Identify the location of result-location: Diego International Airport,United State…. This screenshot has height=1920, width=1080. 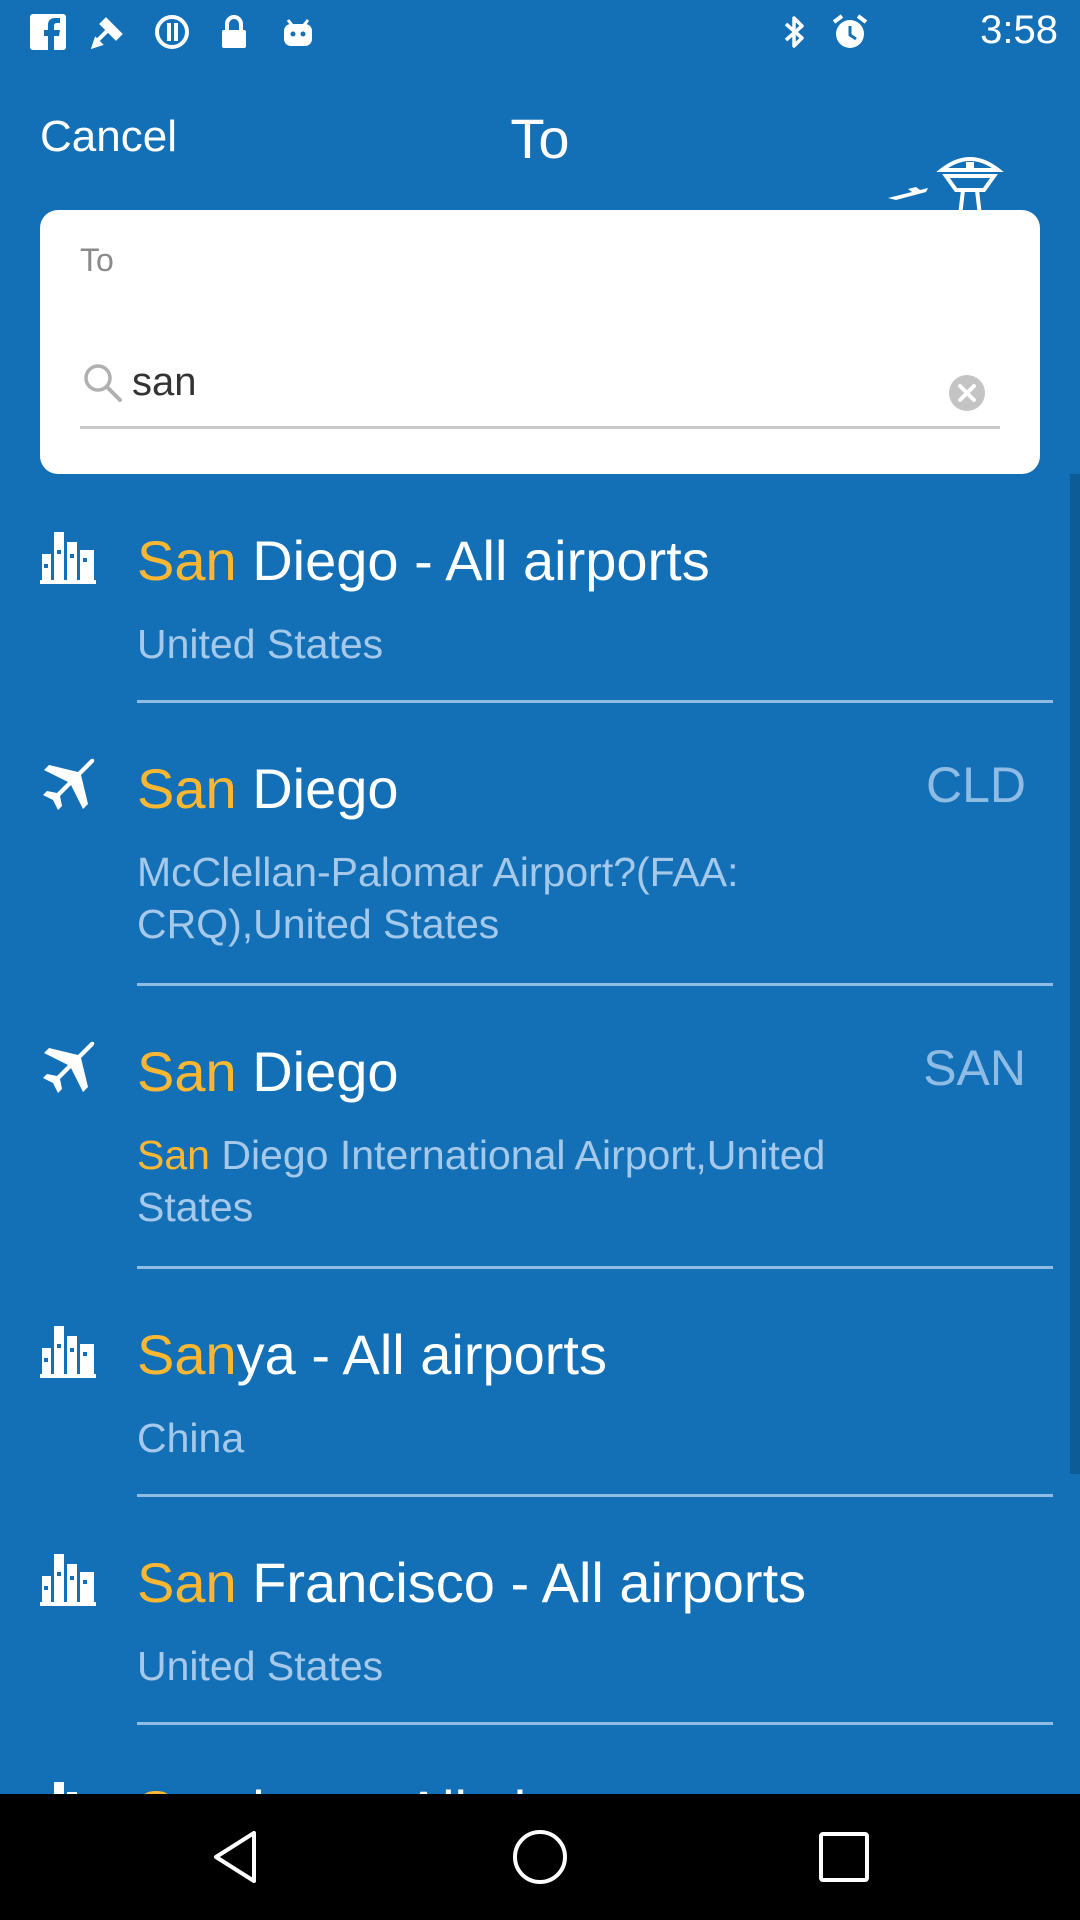
(481, 1181).